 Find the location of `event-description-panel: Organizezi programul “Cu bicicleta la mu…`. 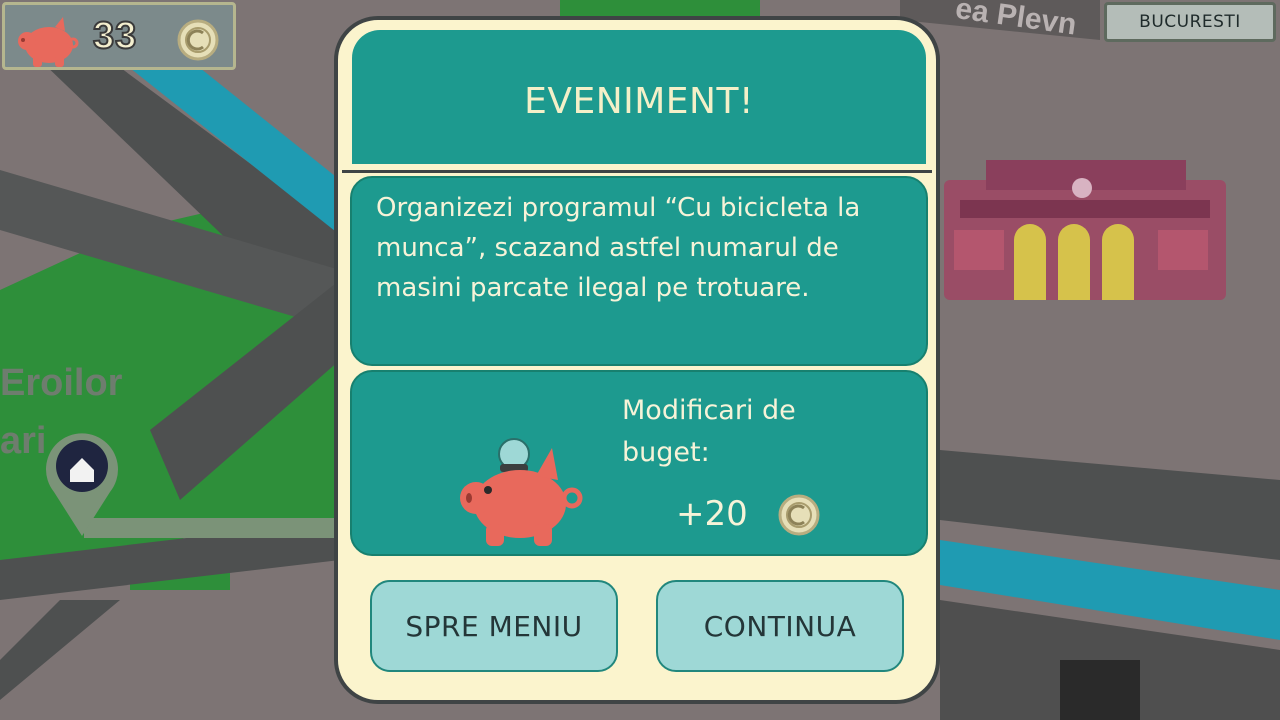

event-description-panel: Organizezi programul “Cu bicicleta la mu… is located at coordinates (639, 271).